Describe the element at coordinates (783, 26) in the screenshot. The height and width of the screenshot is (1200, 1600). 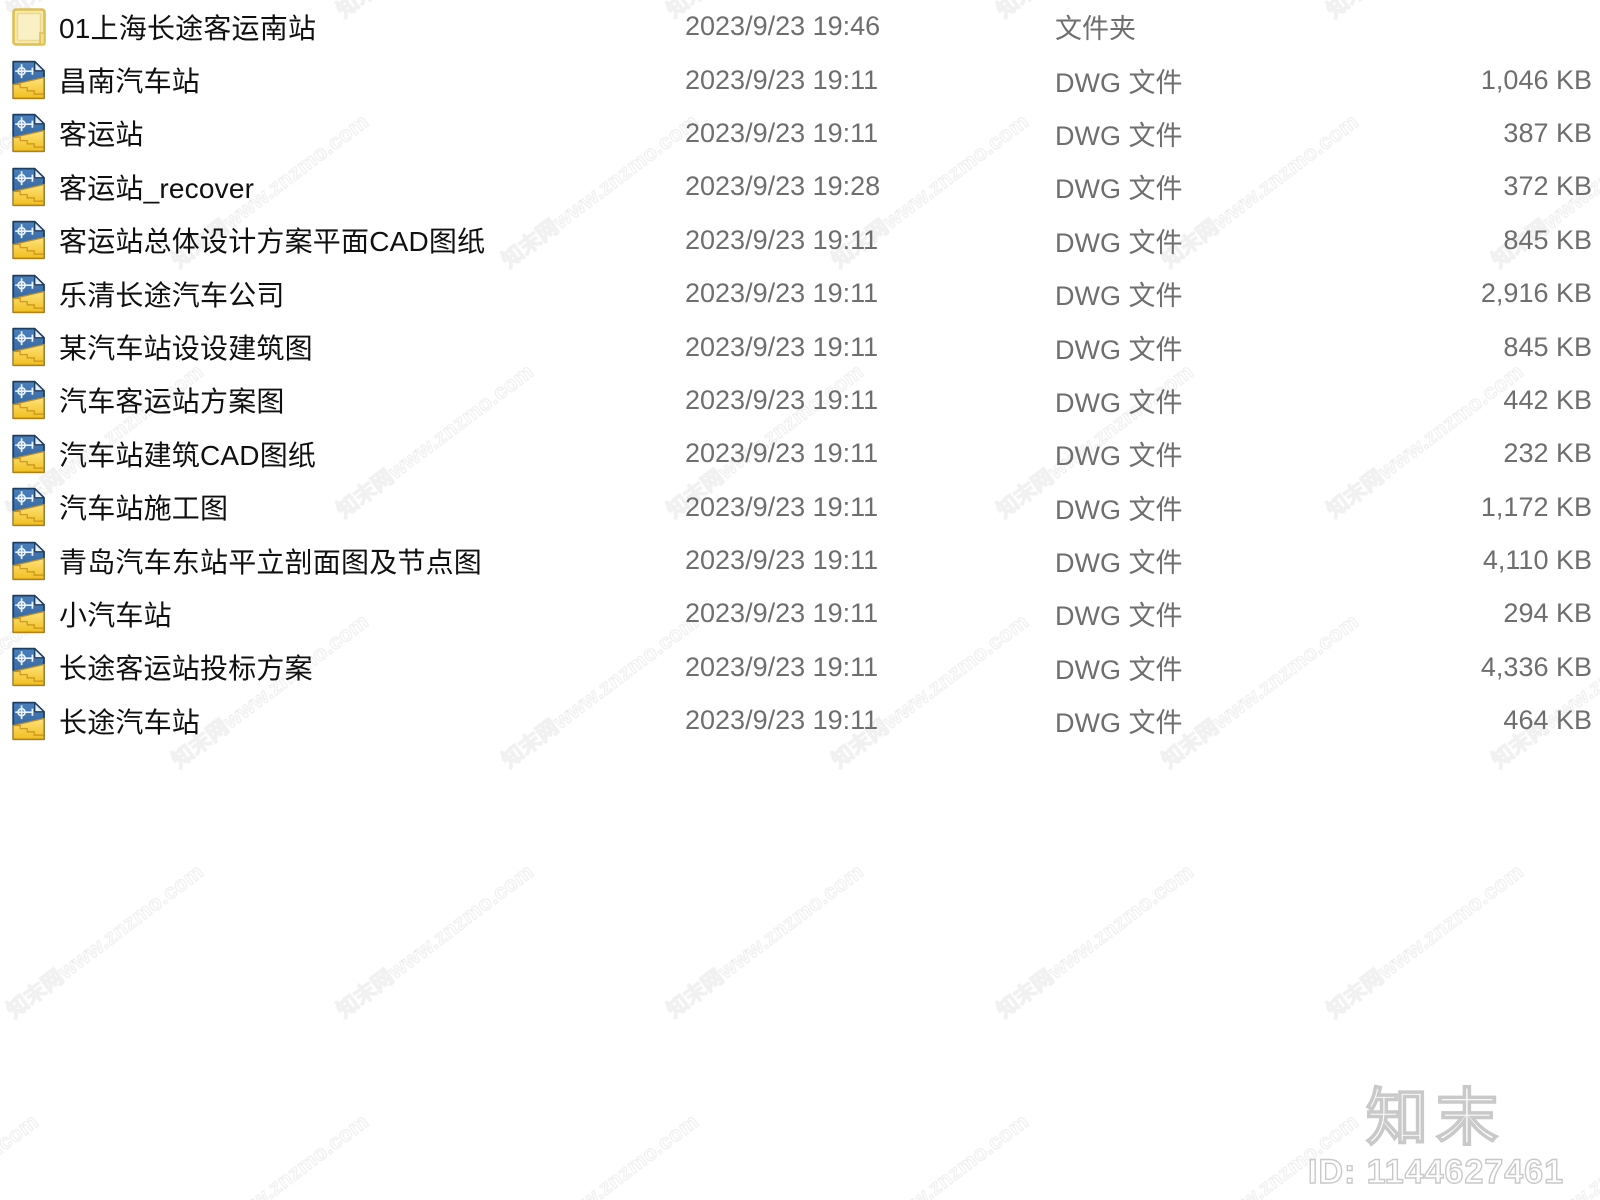
I see `file-modified-date: 2023/9/23 19:46` at that location.